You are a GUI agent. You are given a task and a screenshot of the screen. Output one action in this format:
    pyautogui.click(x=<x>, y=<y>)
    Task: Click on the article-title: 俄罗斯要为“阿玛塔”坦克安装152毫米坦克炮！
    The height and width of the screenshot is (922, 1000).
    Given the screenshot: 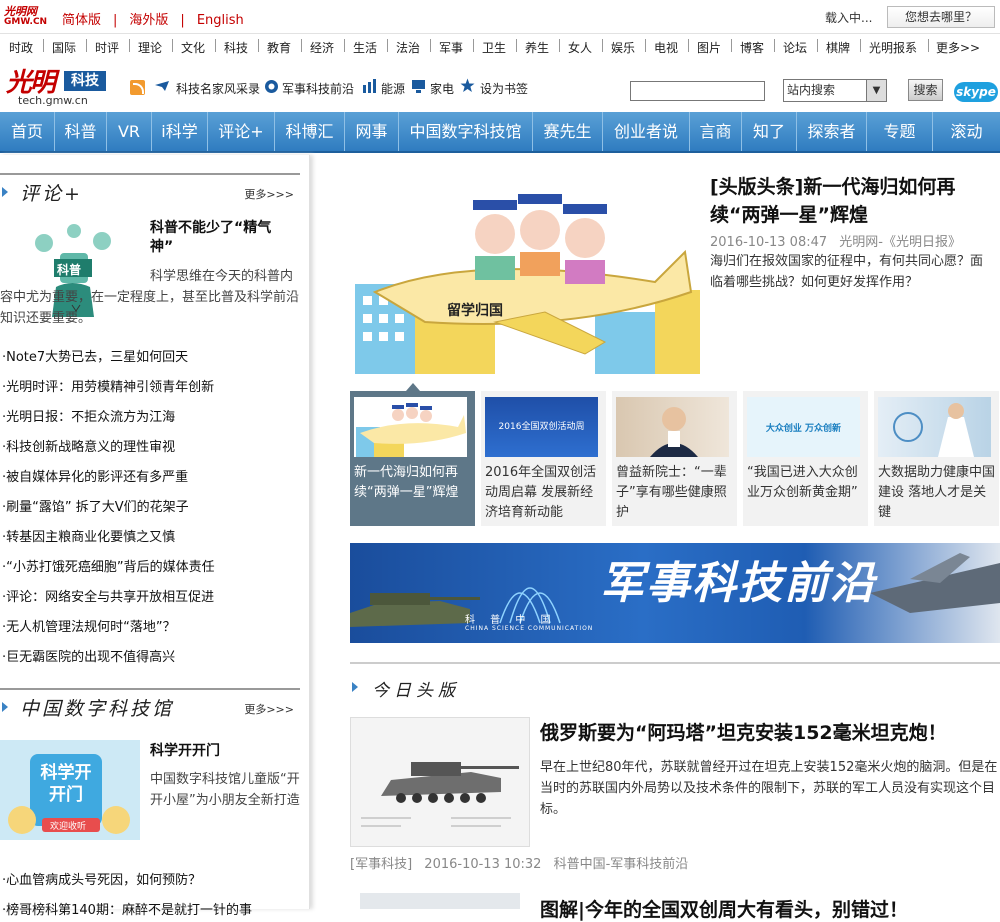 What is the action you would take?
    pyautogui.click(x=743, y=731)
    